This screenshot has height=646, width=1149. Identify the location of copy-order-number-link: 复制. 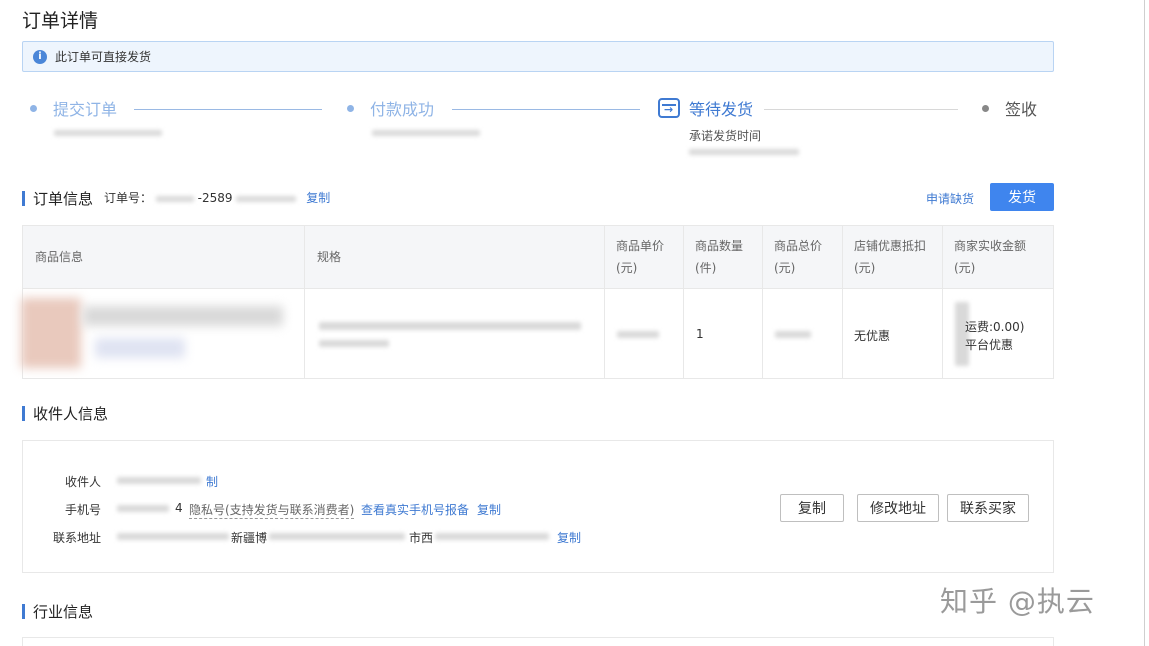
(318, 198).